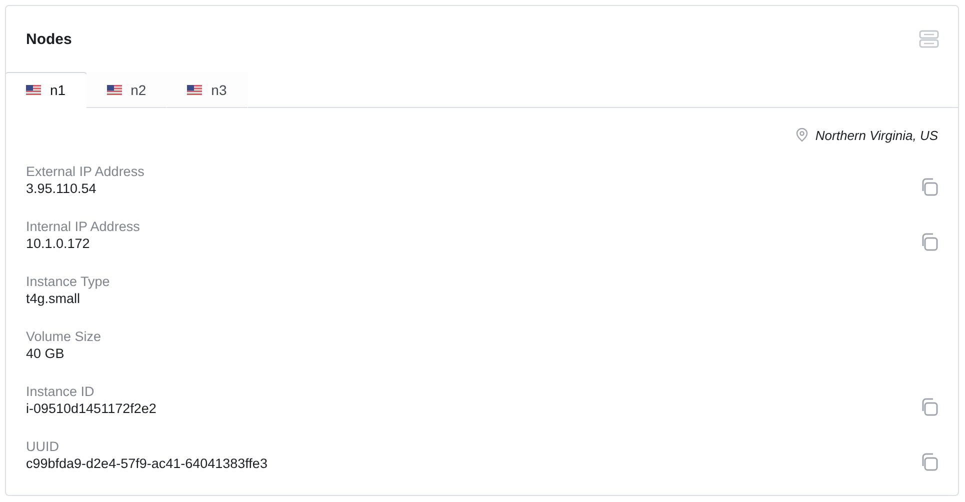  What do you see at coordinates (91, 408) in the screenshot?
I see `field-value: i-09510d1451172f2e2` at bounding box center [91, 408].